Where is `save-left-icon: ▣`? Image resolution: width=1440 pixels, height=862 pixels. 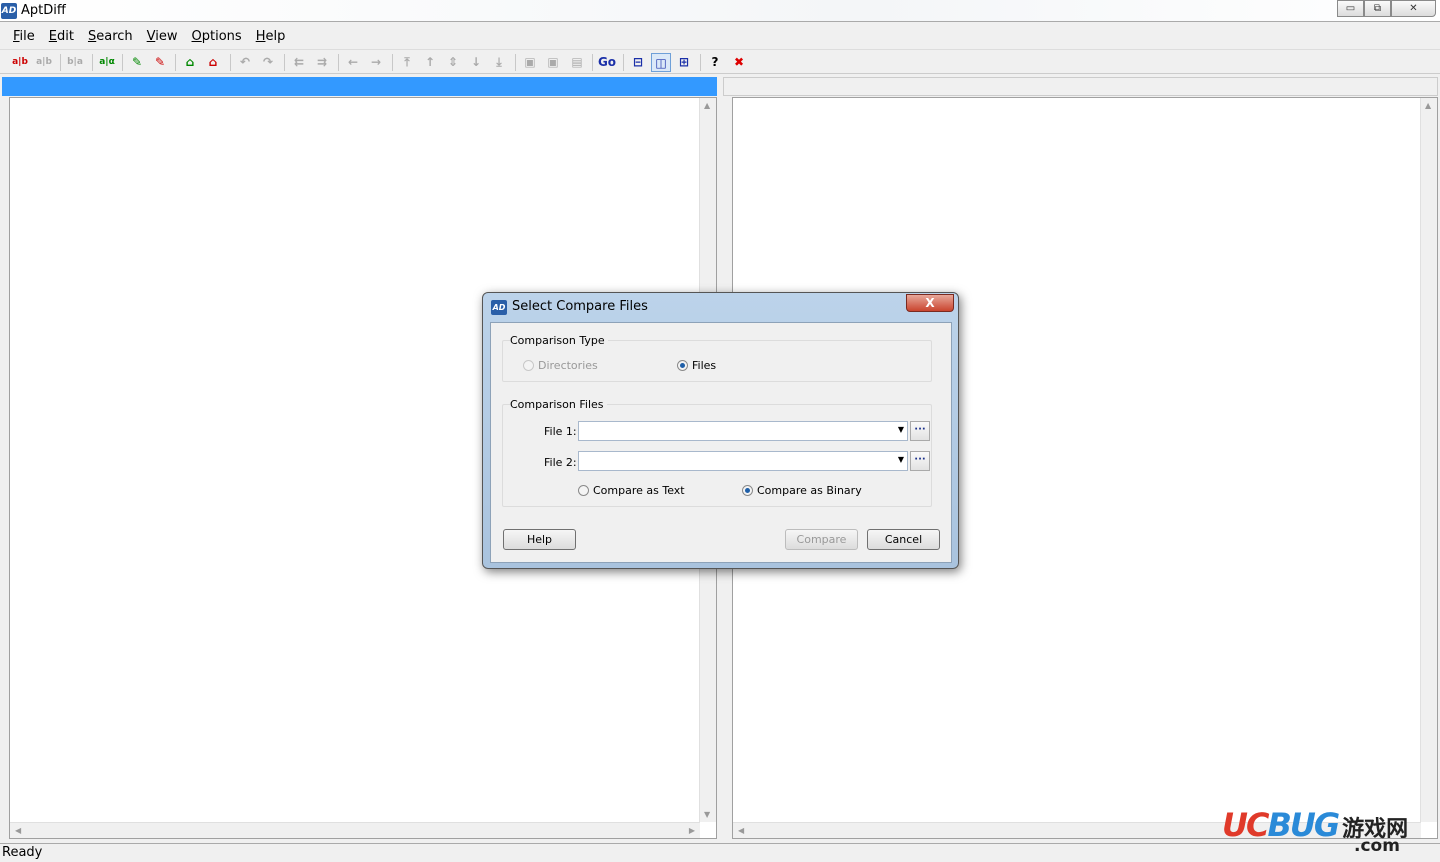 save-left-icon: ▣ is located at coordinates (530, 62).